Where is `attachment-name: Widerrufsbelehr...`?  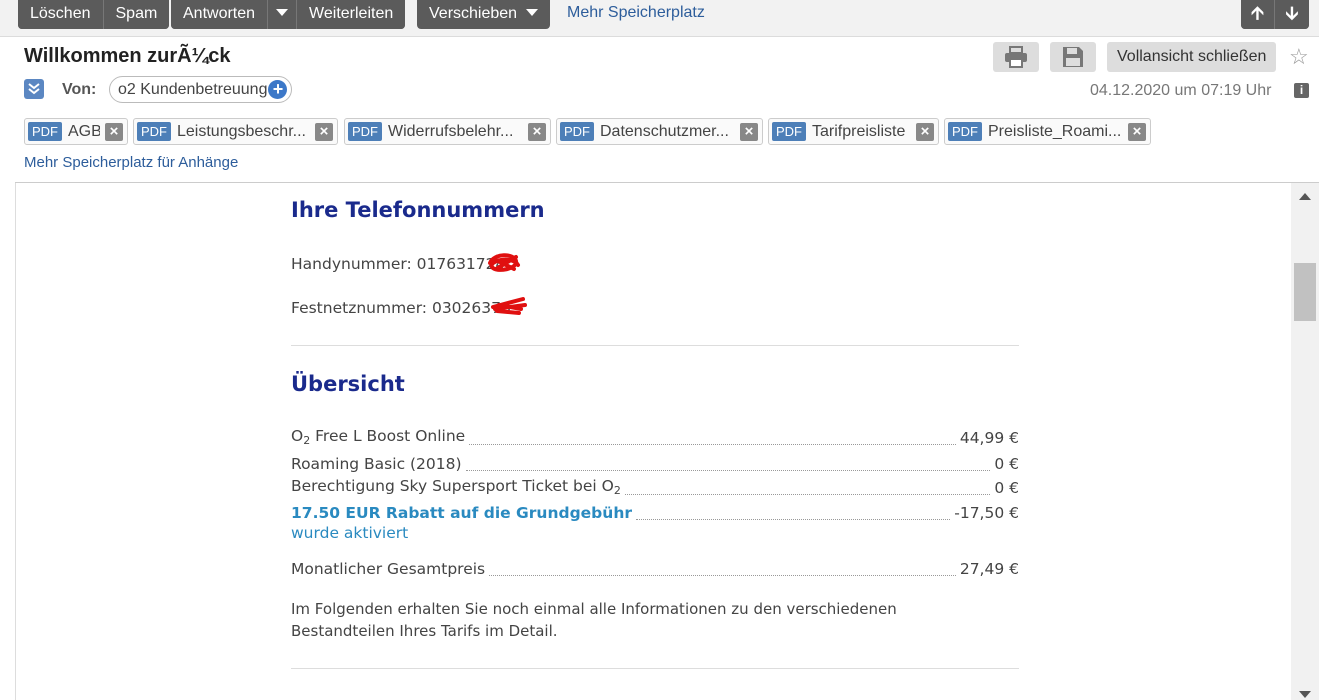 attachment-name: Widerrufsbelehr... is located at coordinates (451, 131).